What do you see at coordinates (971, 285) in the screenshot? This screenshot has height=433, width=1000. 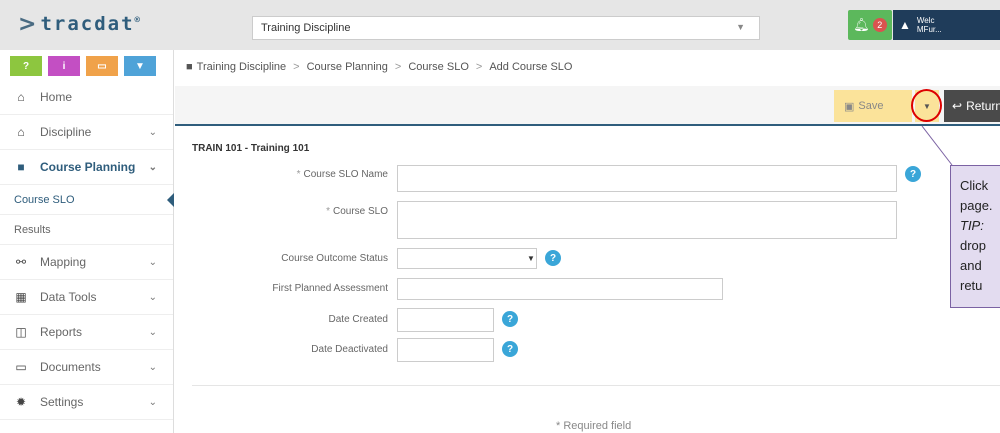 I see `callout-line: retu` at bounding box center [971, 285].